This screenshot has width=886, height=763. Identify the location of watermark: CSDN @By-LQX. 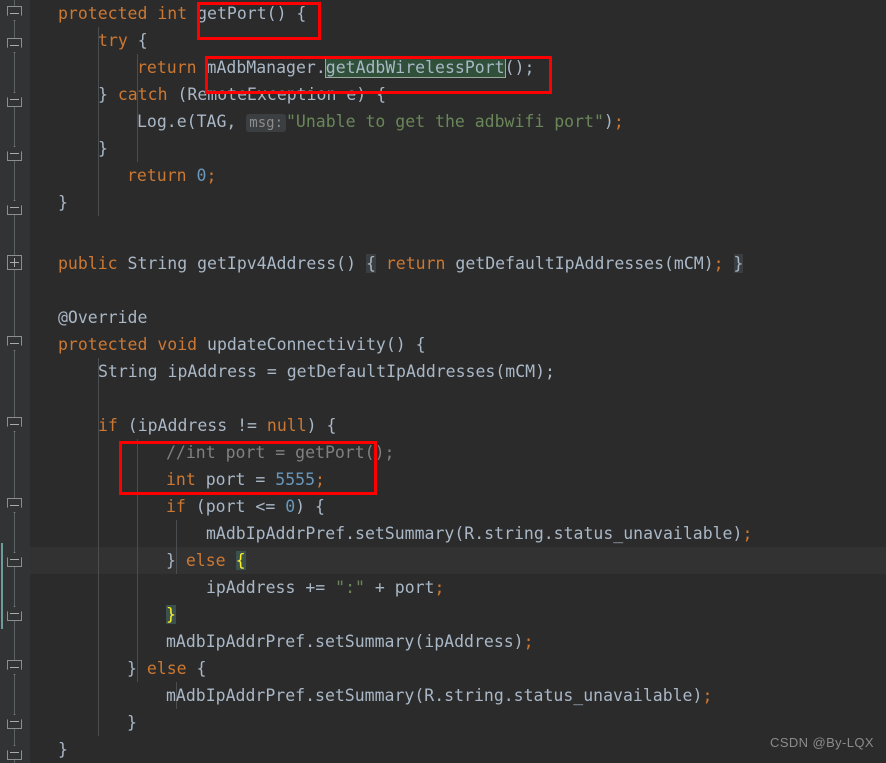
(822, 742).